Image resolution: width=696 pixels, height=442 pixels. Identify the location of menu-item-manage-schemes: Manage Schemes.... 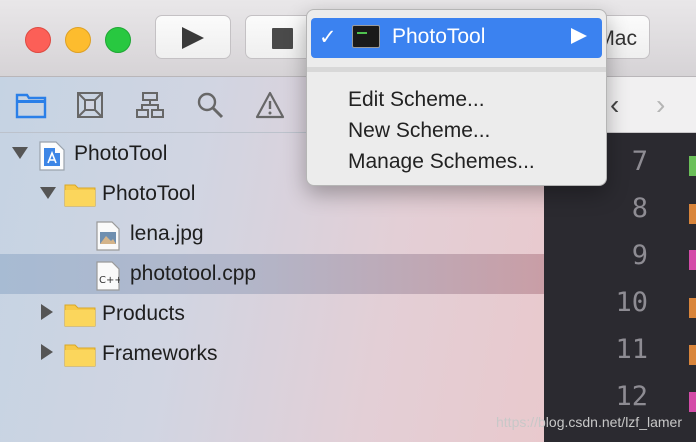
(441, 162).